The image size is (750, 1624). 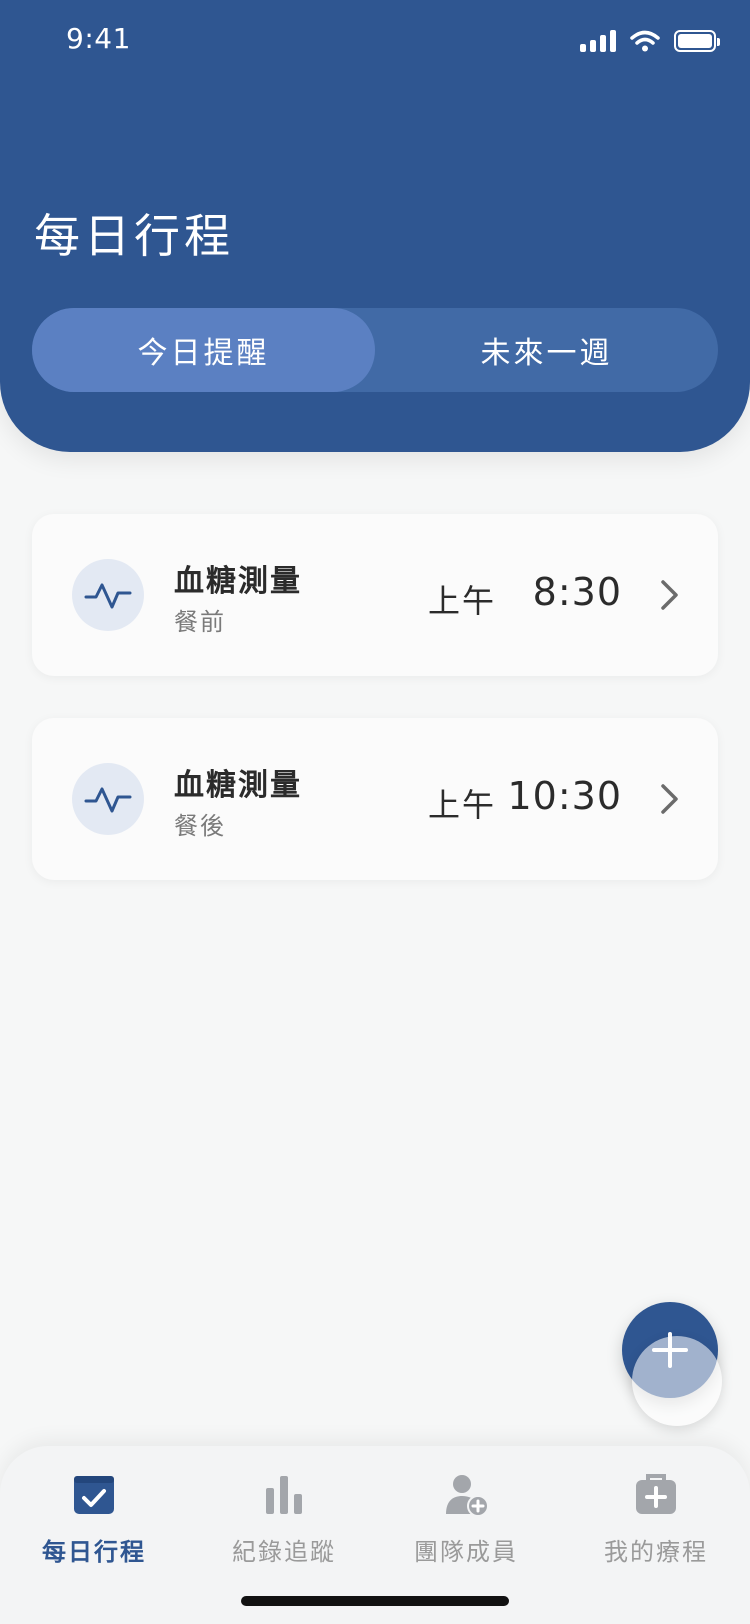 What do you see at coordinates (284, 1495) in the screenshot?
I see `bar-chart-icon` at bounding box center [284, 1495].